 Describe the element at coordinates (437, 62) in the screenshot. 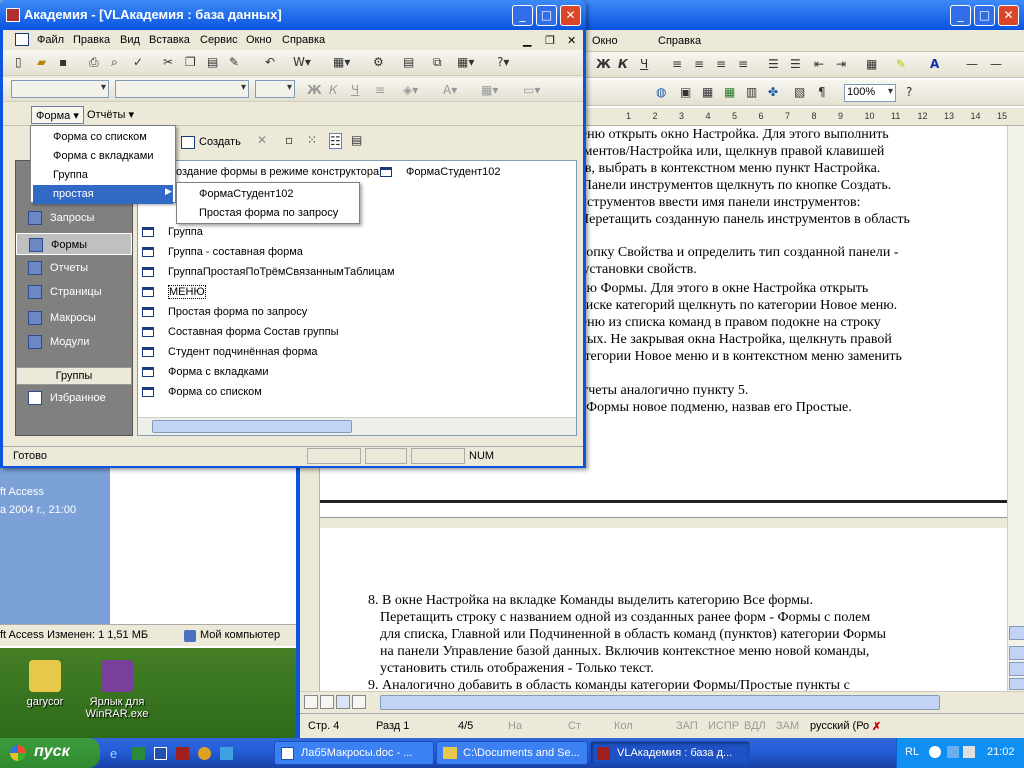

I see `relationships-icon: ⧉` at that location.